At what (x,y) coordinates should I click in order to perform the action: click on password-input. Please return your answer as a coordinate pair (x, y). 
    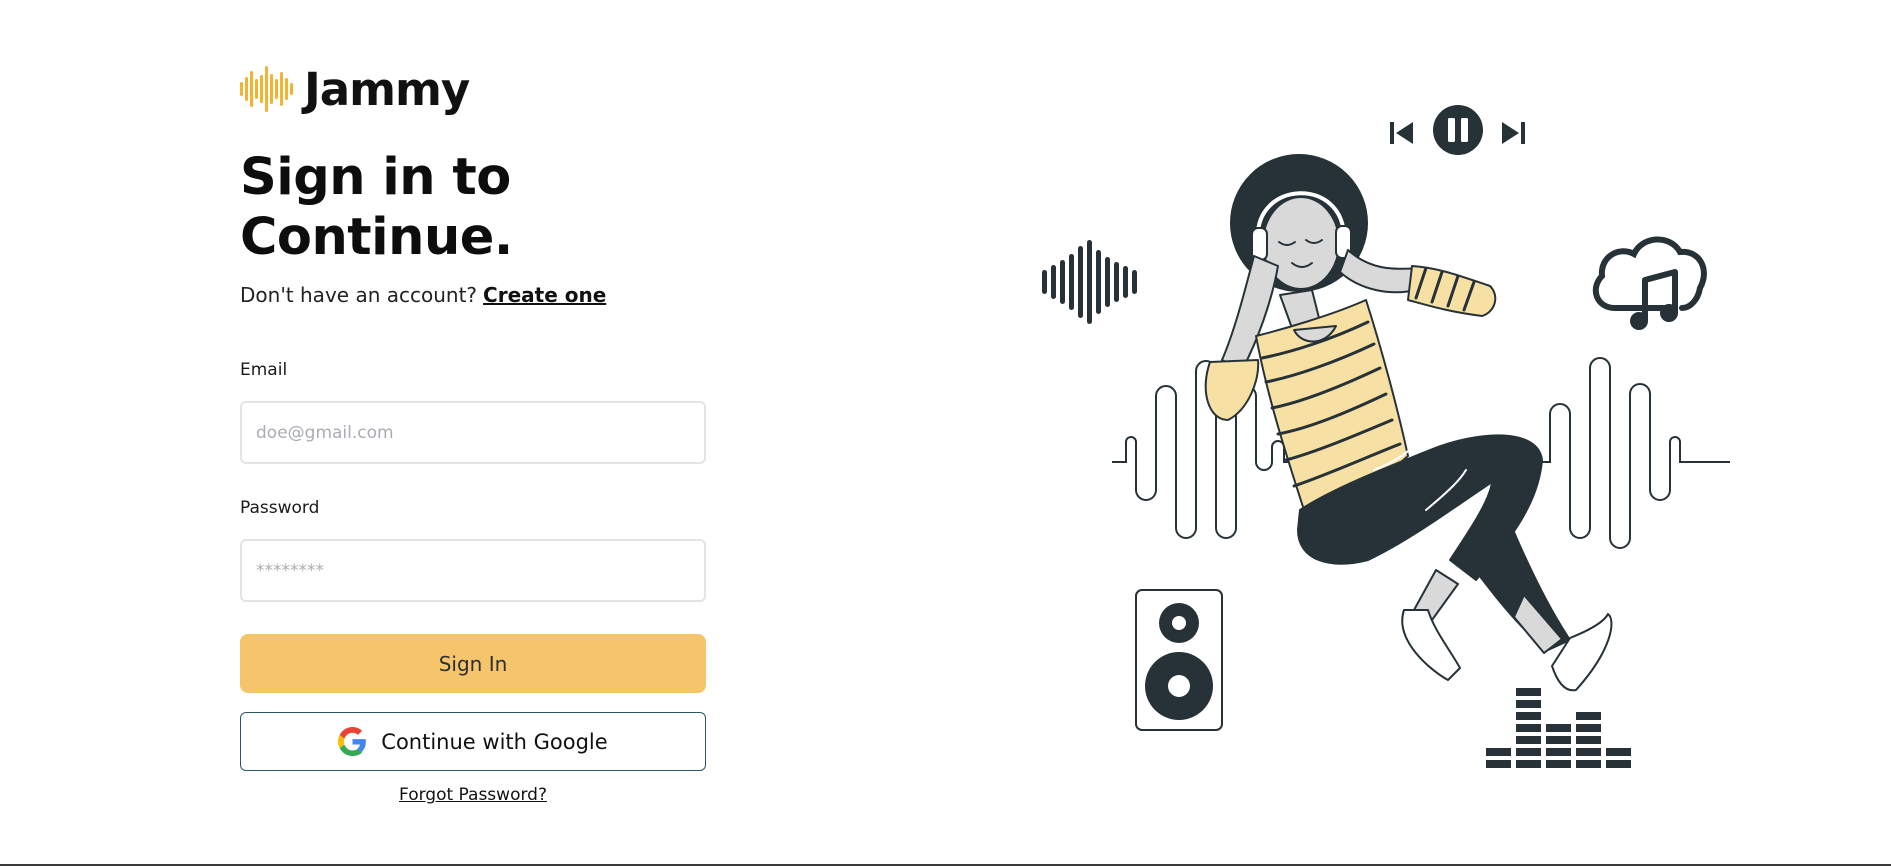
    Looking at the image, I should click on (473, 570).